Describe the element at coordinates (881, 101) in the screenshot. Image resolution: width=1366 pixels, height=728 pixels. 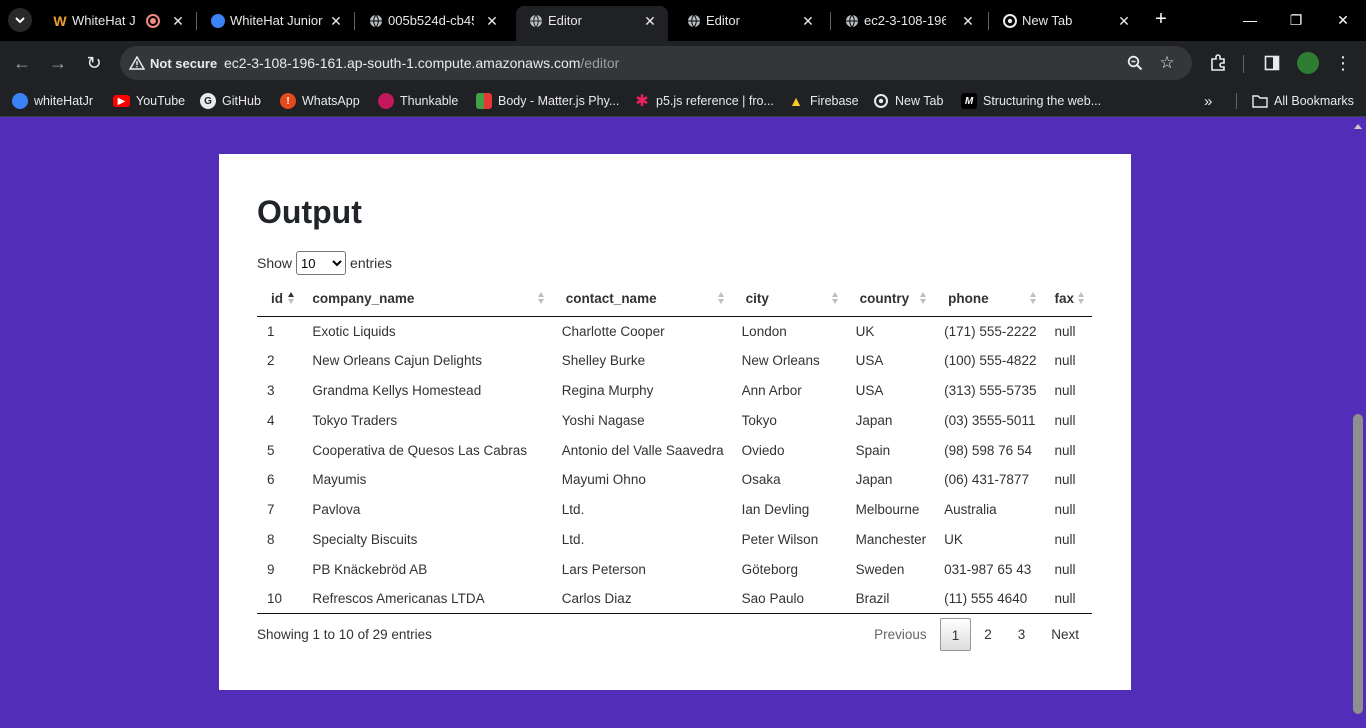
I see `chrome-icon` at that location.